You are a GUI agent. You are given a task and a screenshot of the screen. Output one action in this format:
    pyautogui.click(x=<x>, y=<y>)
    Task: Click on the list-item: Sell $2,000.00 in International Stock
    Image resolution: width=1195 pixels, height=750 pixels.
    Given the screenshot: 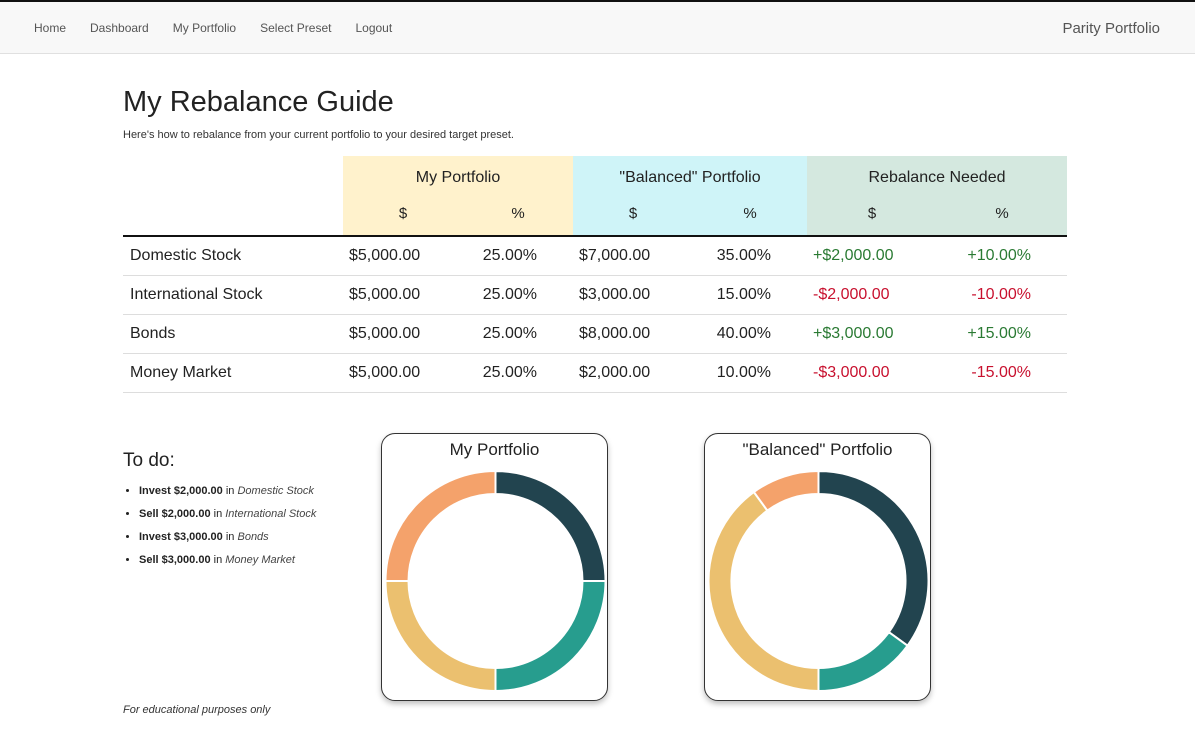 What is the action you would take?
    pyautogui.click(x=227, y=518)
    